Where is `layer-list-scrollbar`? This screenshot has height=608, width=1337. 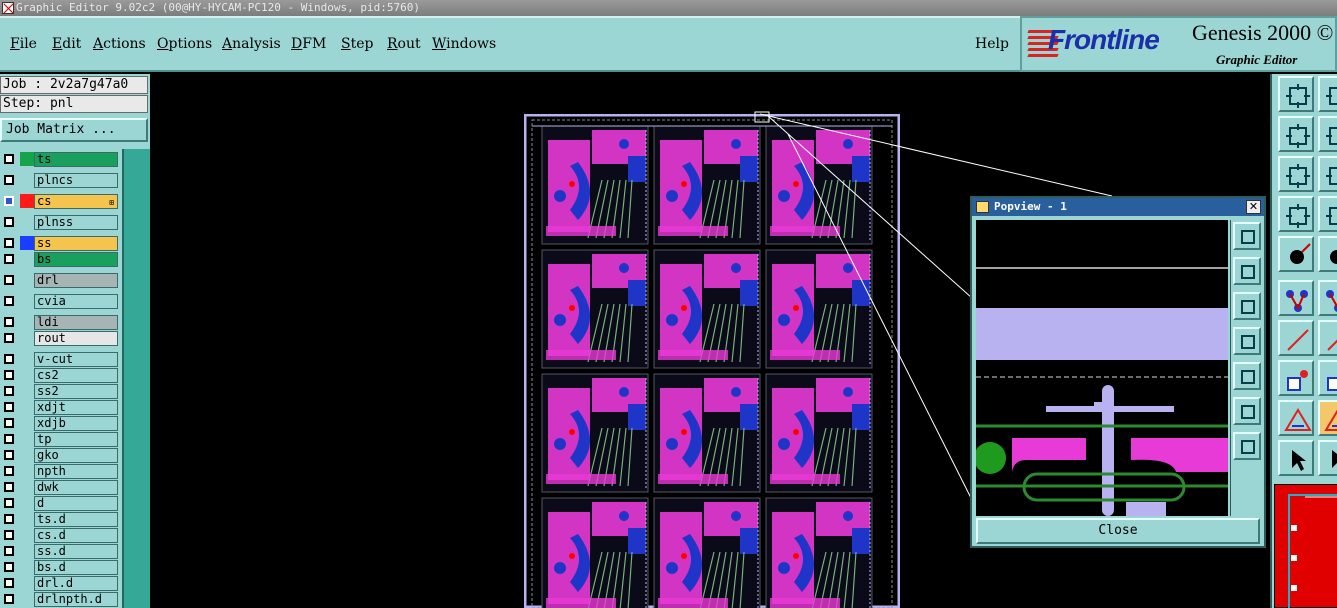 layer-list-scrollbar is located at coordinates (136, 378).